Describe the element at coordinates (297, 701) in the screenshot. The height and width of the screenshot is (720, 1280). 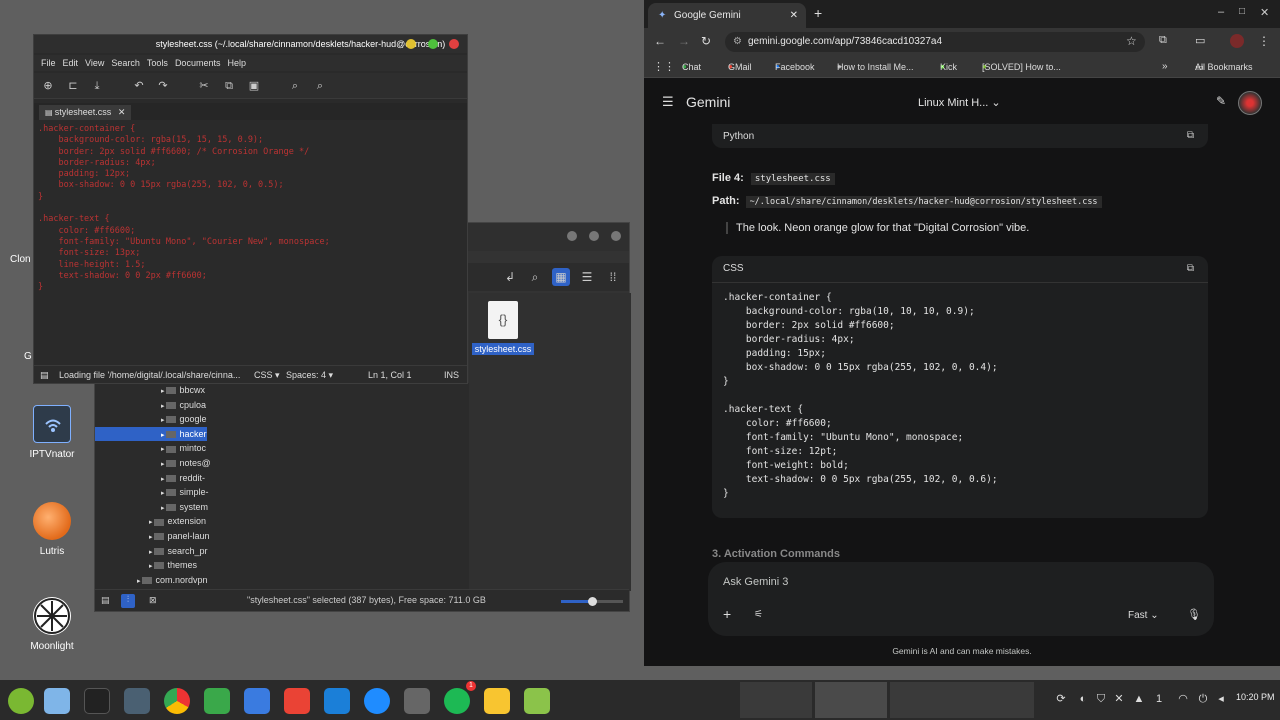
I see `gmail-icon` at that location.